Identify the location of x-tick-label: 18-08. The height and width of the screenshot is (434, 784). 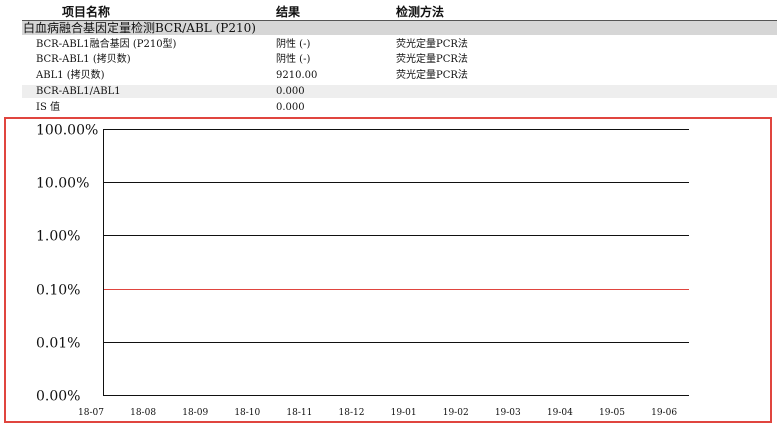
(143, 413).